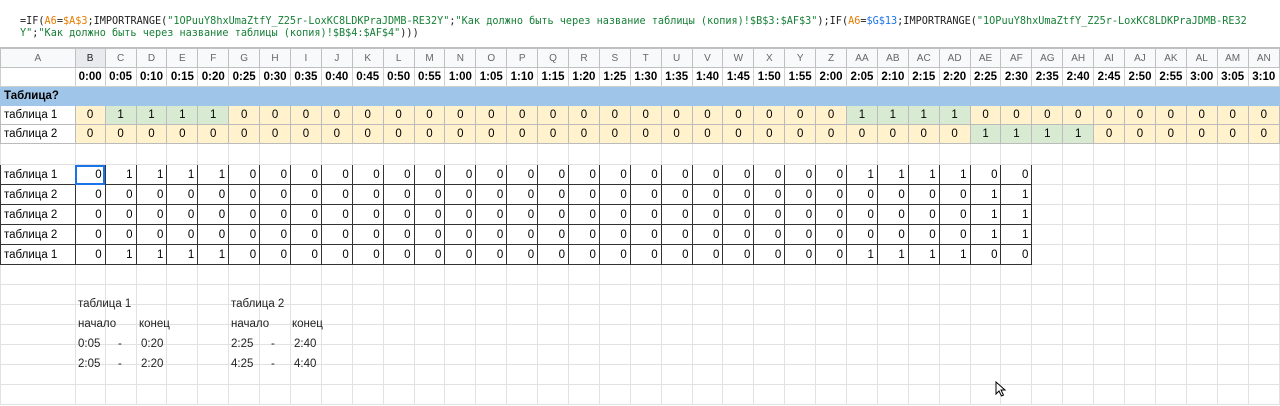 This screenshot has height=406, width=1280. I want to click on time-header-cell: 1:35, so click(676, 77).